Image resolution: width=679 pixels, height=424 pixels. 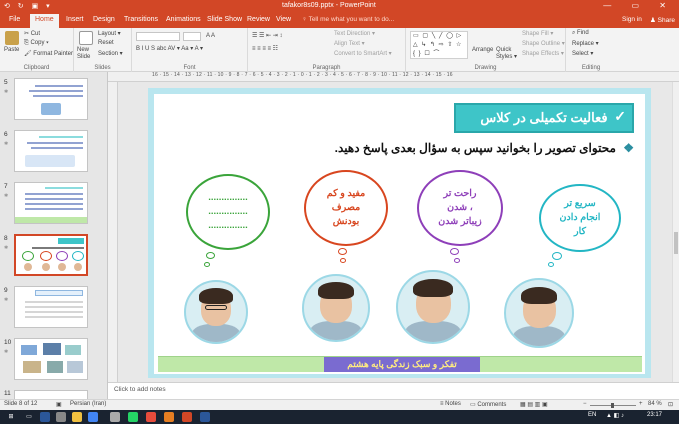 What do you see at coordinates (507, 54) in the screenshot?
I see `quick-styles-button: Quick Styles ▾` at bounding box center [507, 54].